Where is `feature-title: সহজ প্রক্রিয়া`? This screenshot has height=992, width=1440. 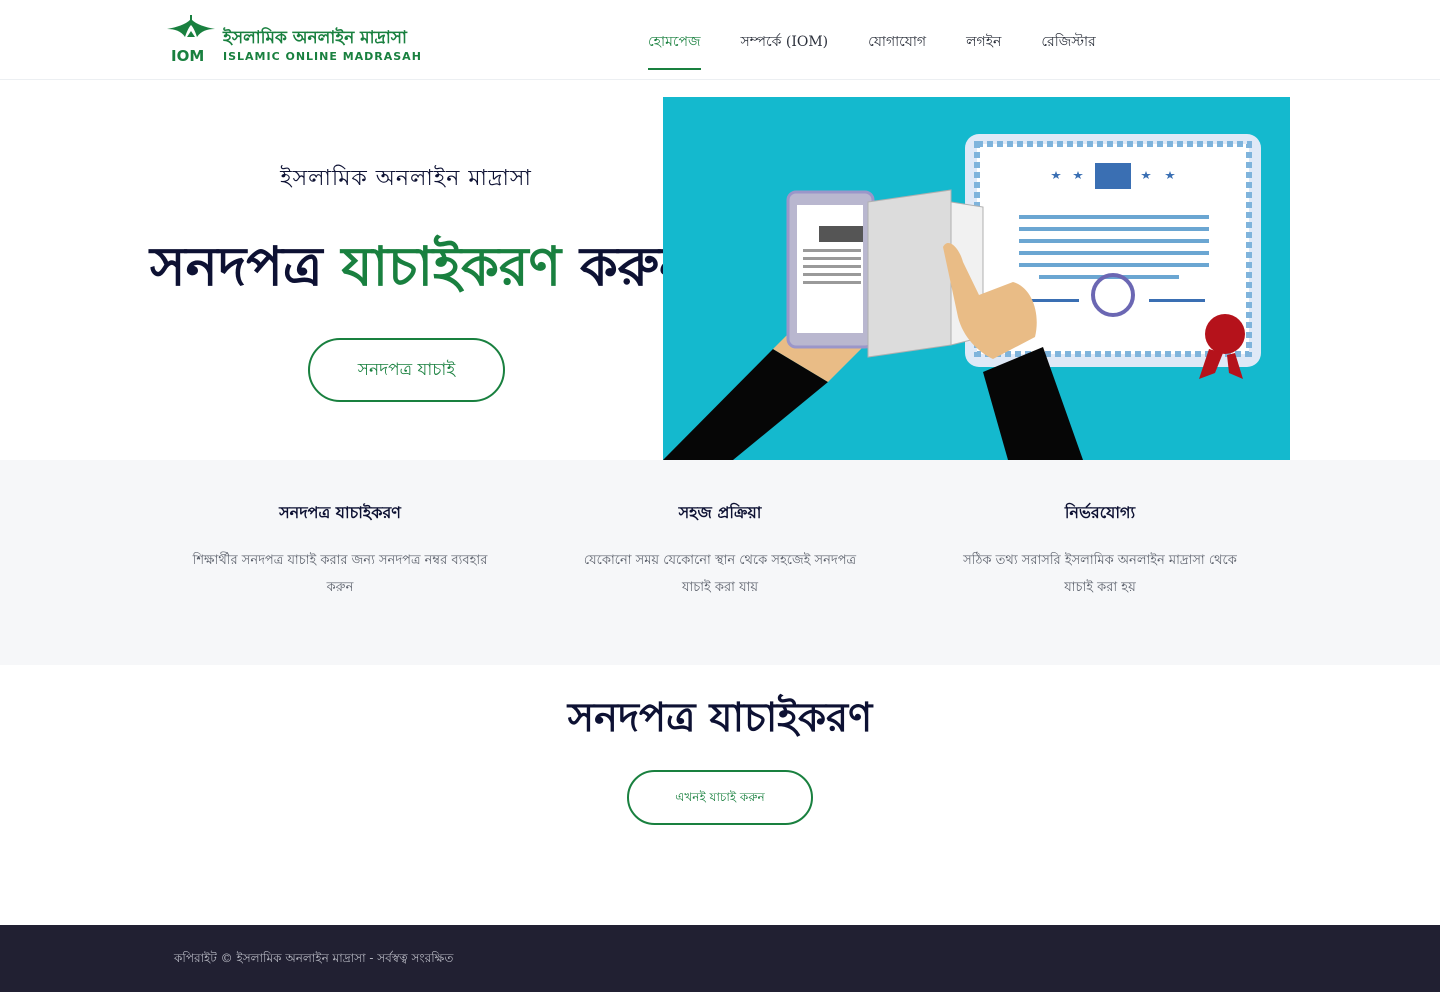 feature-title: সহজ প্রক্রিয়া is located at coordinates (720, 512).